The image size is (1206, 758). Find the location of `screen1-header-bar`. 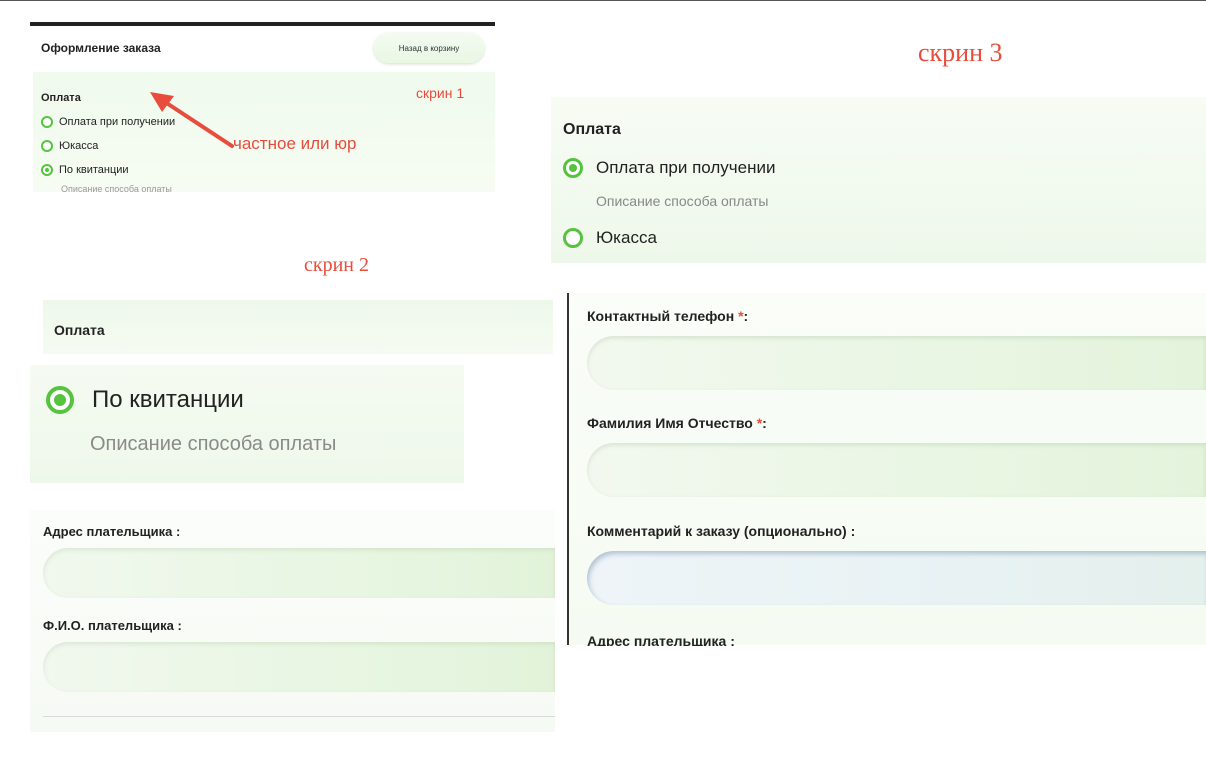

screen1-header-bar is located at coordinates (262, 24).